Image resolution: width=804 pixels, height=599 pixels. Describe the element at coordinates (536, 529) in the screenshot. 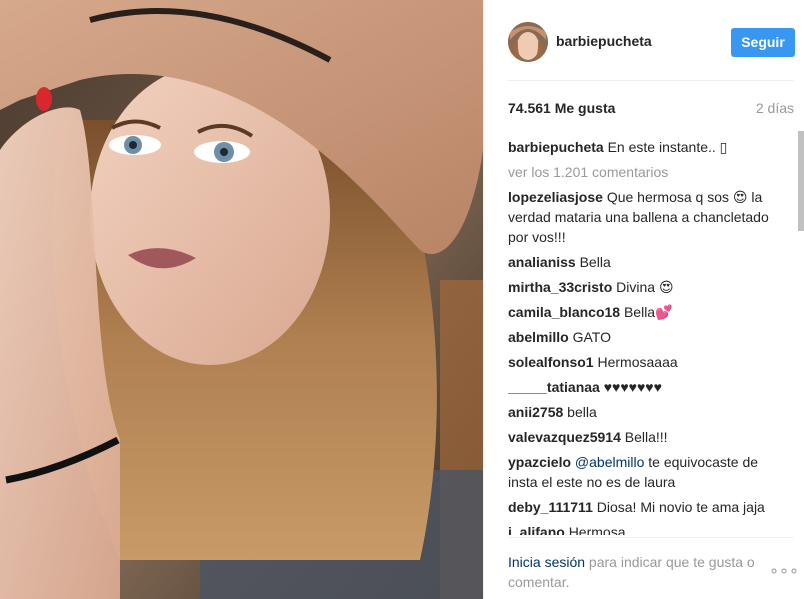

I see `comment-username: j_alifano` at that location.